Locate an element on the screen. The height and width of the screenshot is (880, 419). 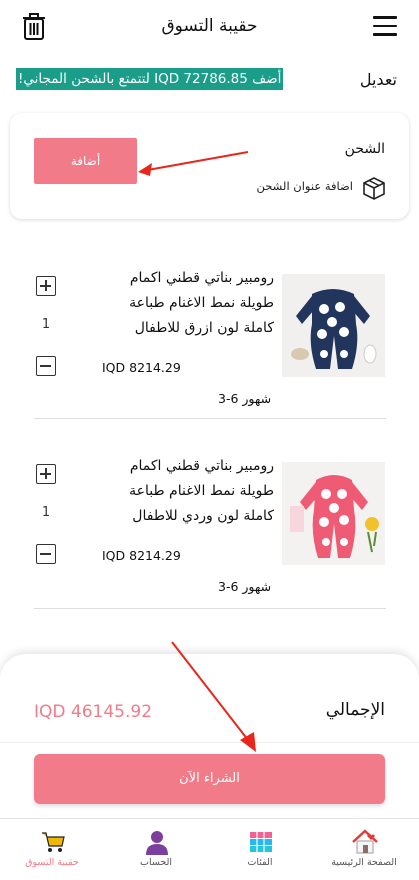
app-header: حقيبة التسوق is located at coordinates (209, 28).